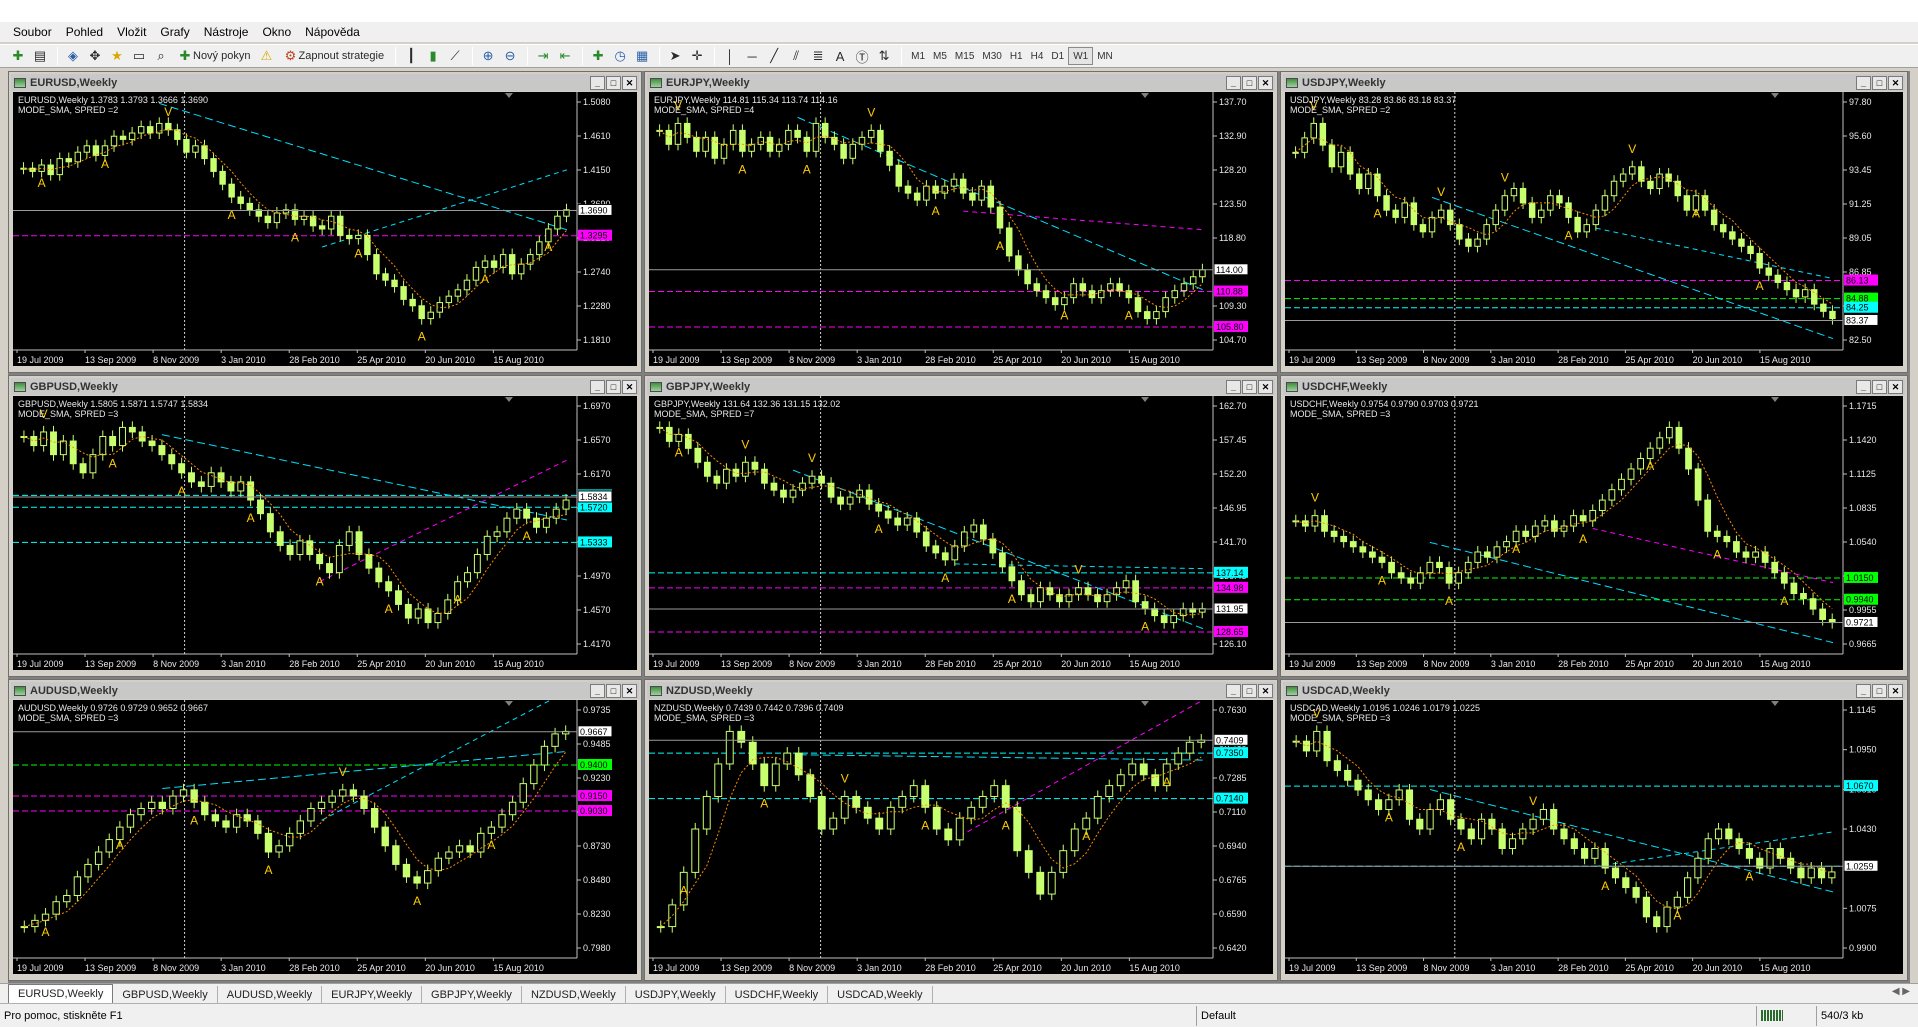  What do you see at coordinates (777, 994) in the screenshot?
I see `tab-usdchf: USDCHF,Weekly` at bounding box center [777, 994].